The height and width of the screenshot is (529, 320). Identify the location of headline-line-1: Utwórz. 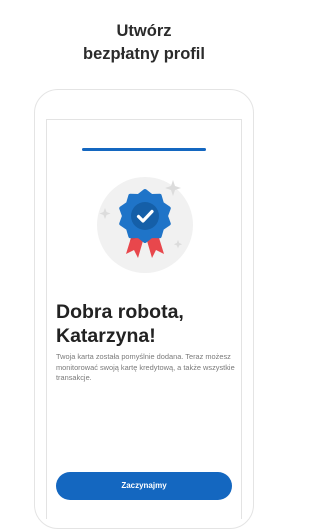
(144, 31).